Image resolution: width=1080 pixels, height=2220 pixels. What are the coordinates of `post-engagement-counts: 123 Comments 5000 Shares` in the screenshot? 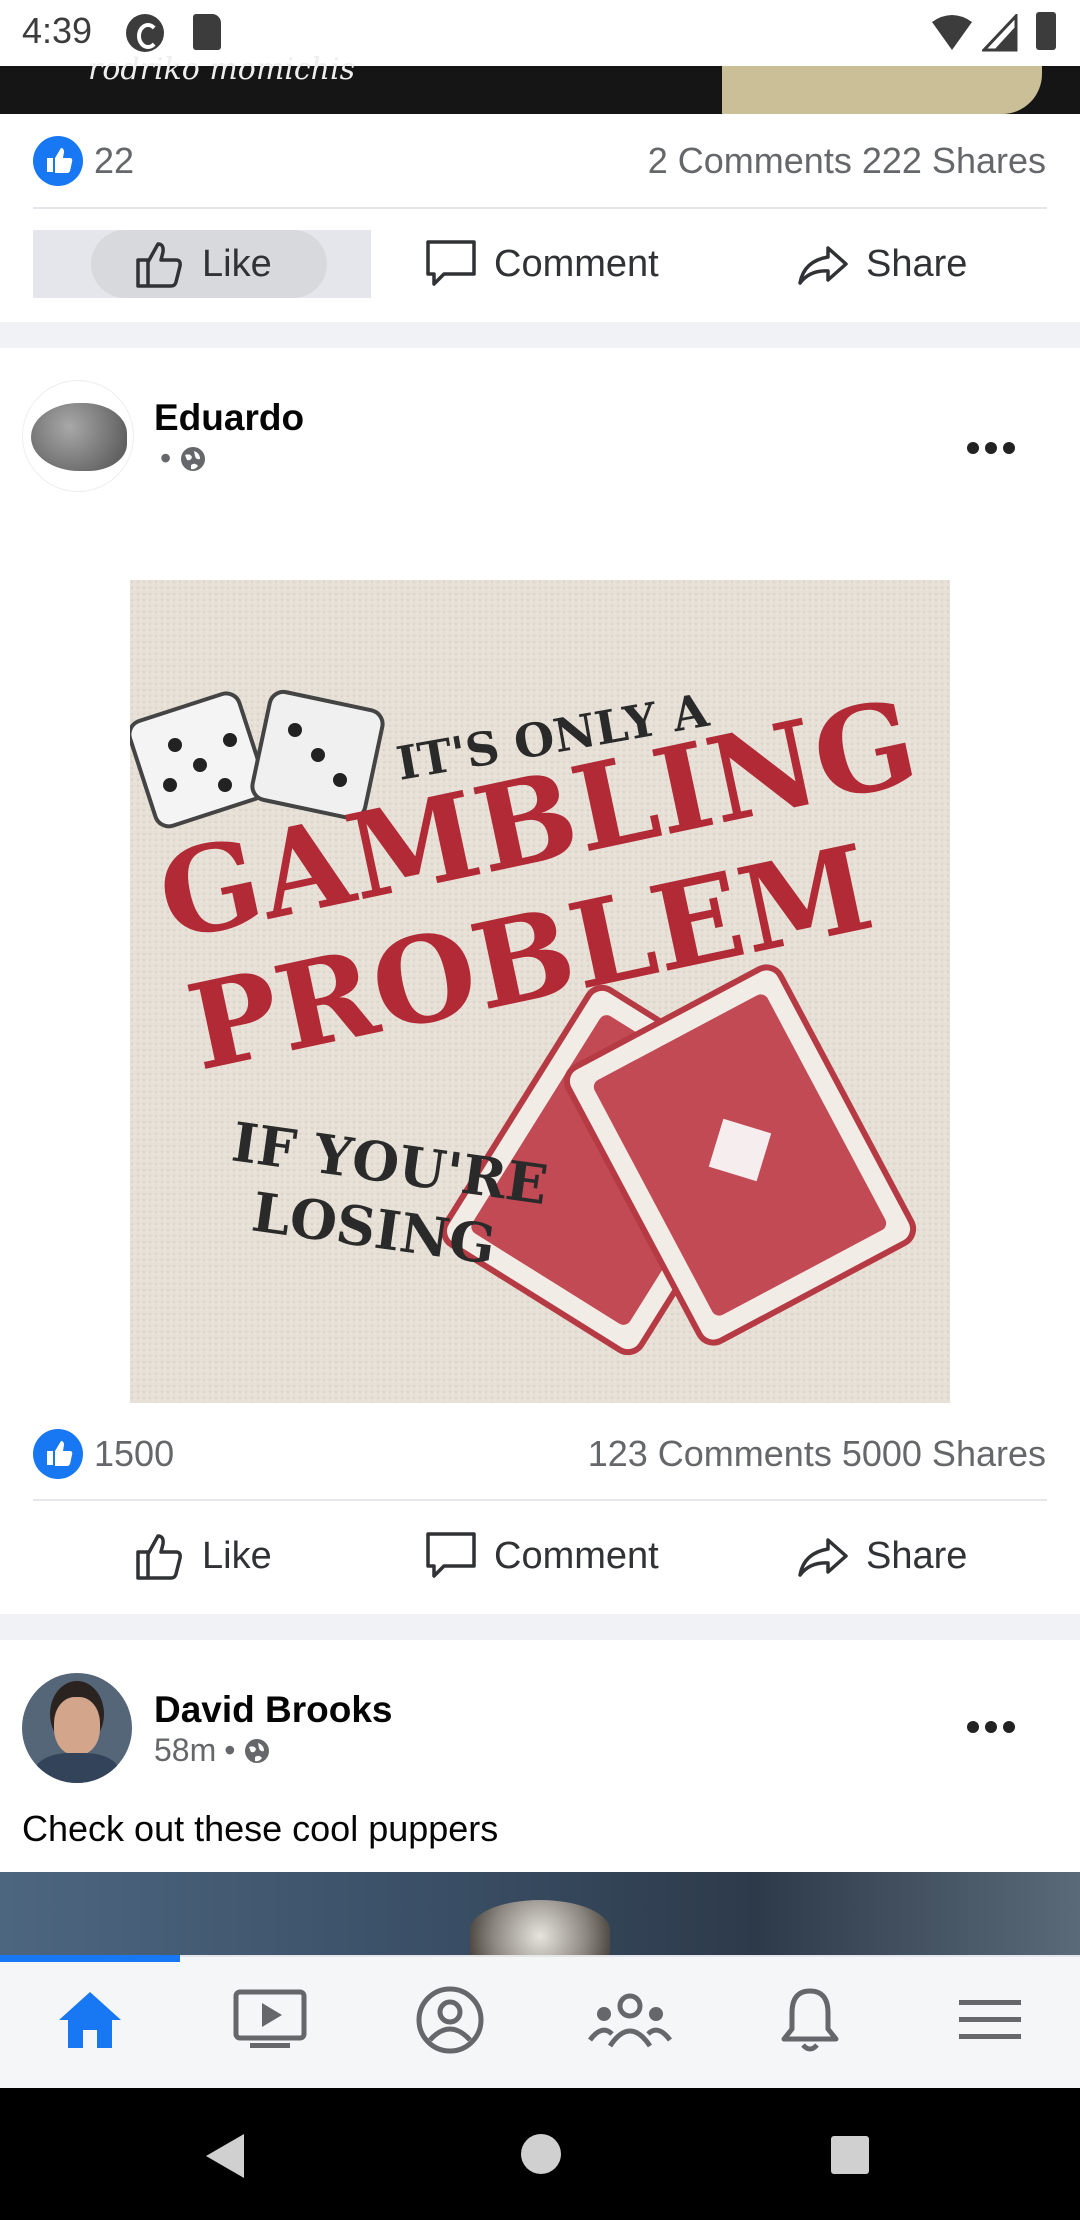 It's located at (817, 1454).